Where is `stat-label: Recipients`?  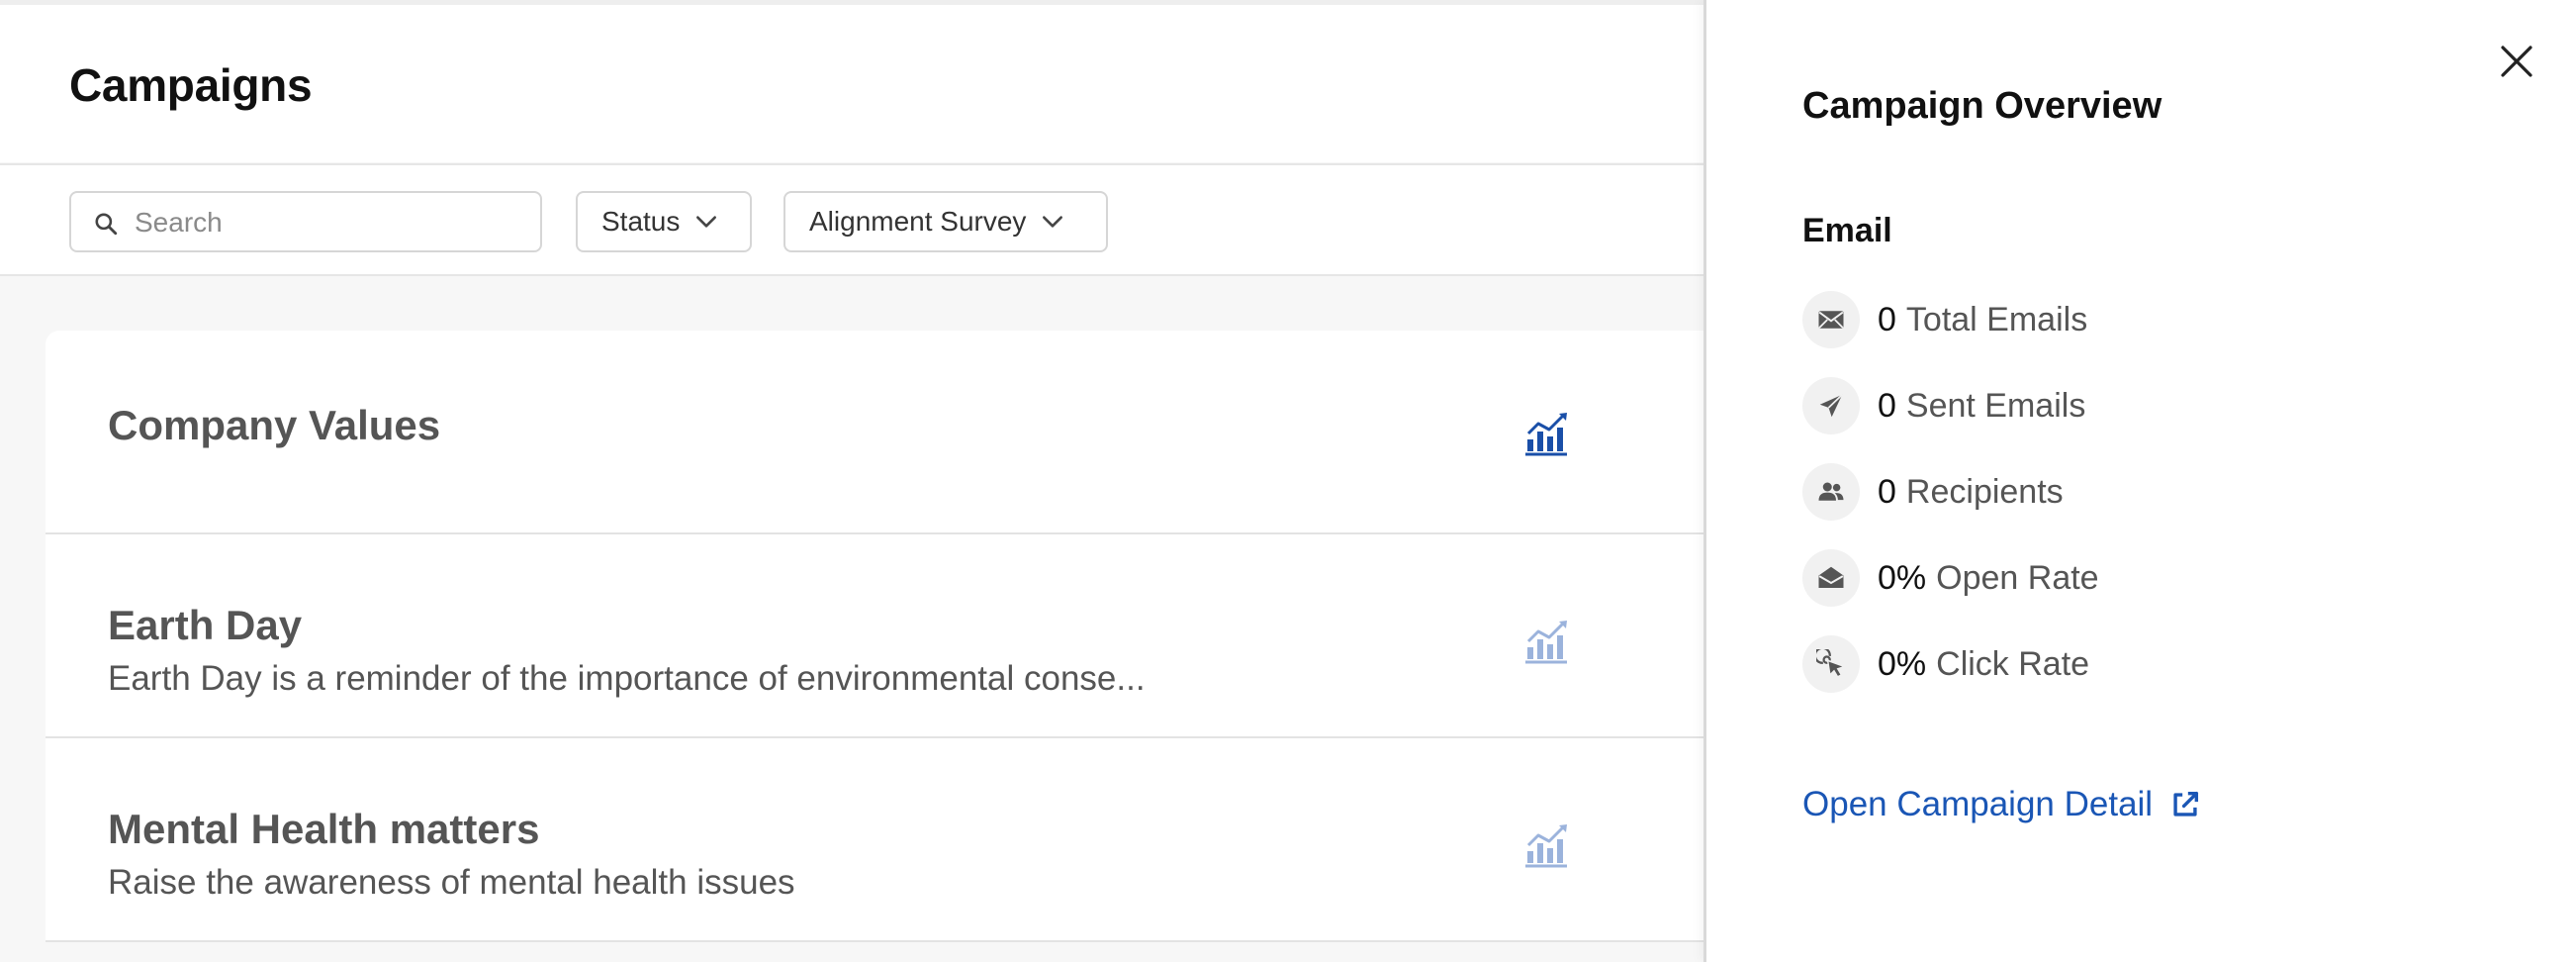 stat-label: Recipients is located at coordinates (1985, 491).